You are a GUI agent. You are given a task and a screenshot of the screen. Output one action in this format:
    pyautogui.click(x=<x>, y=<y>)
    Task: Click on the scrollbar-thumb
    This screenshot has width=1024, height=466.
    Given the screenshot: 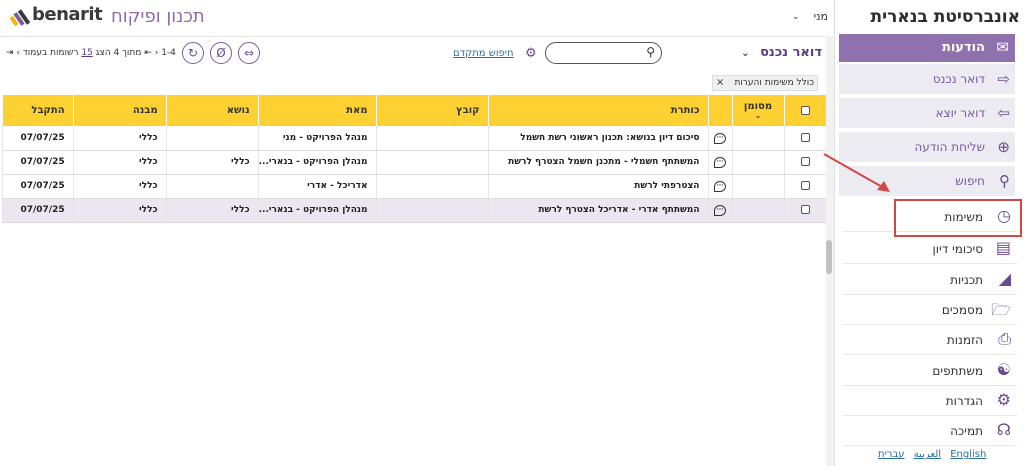 What is the action you would take?
    pyautogui.click(x=829, y=257)
    